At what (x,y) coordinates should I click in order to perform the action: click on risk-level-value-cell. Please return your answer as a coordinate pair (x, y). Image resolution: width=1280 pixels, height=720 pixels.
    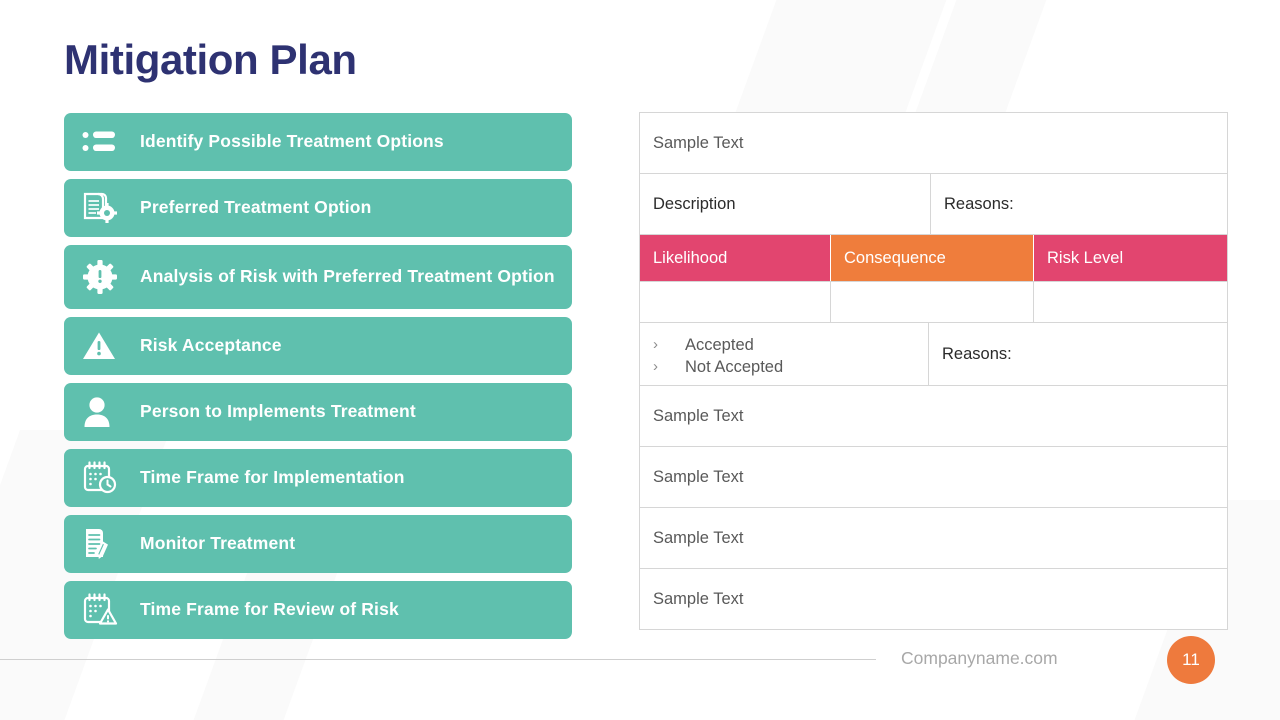
    Looking at the image, I should click on (1130, 302).